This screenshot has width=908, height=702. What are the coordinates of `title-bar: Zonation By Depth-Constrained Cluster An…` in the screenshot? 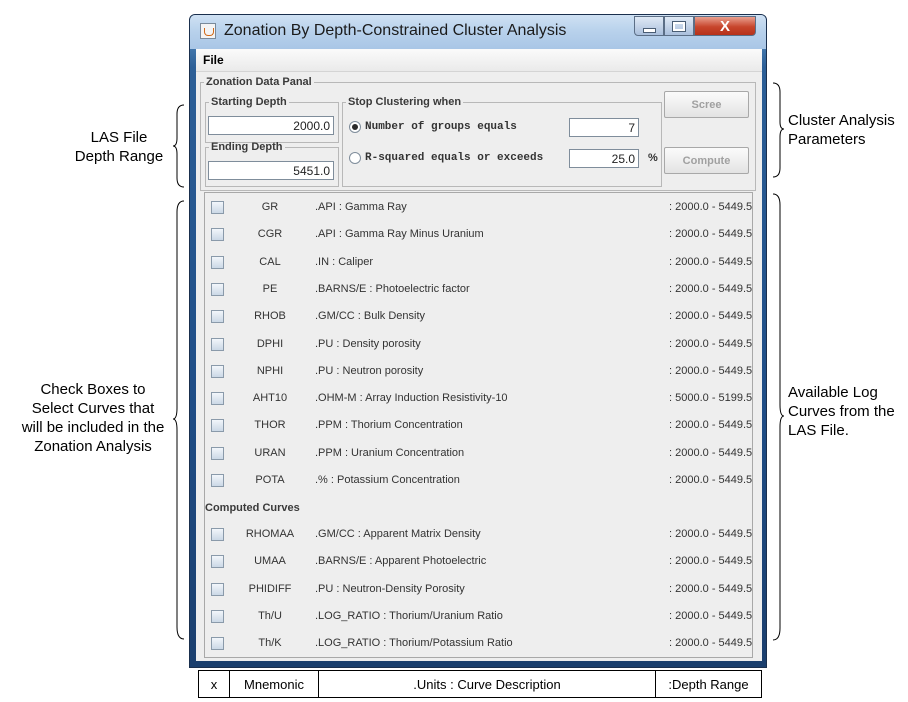 It's located at (478, 32).